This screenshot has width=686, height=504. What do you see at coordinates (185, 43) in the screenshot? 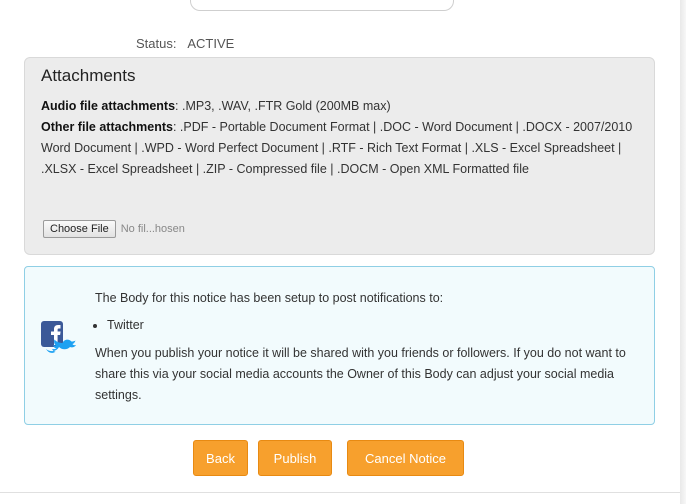
I see `status-row: Status: ACTIVE` at bounding box center [185, 43].